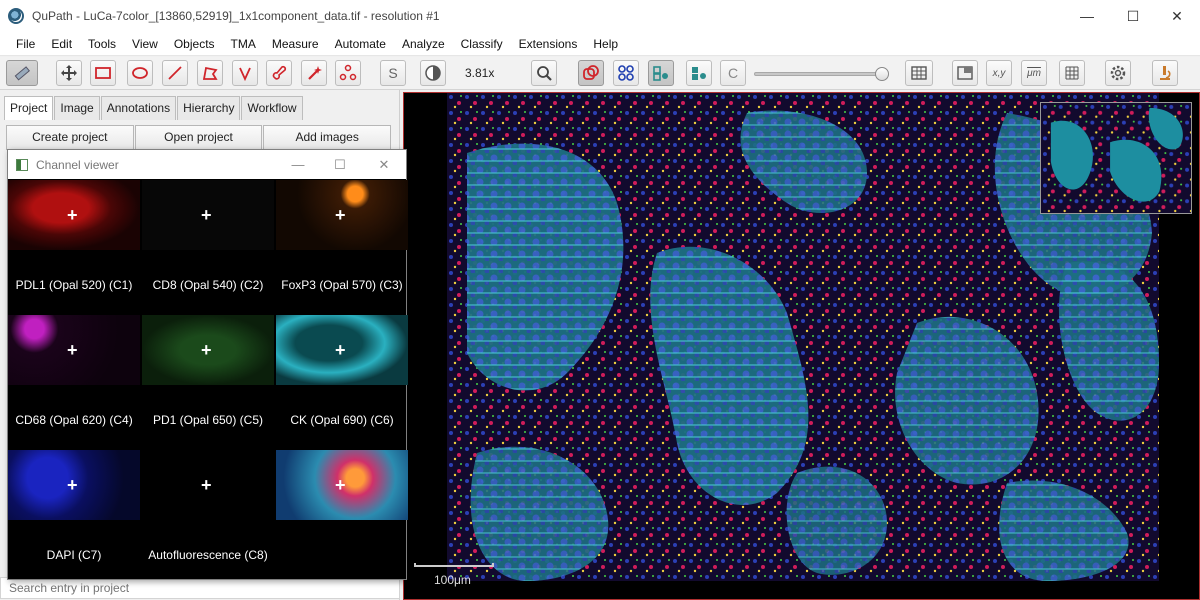 The height and width of the screenshot is (600, 1200). I want to click on menu-view: View, so click(145, 44).